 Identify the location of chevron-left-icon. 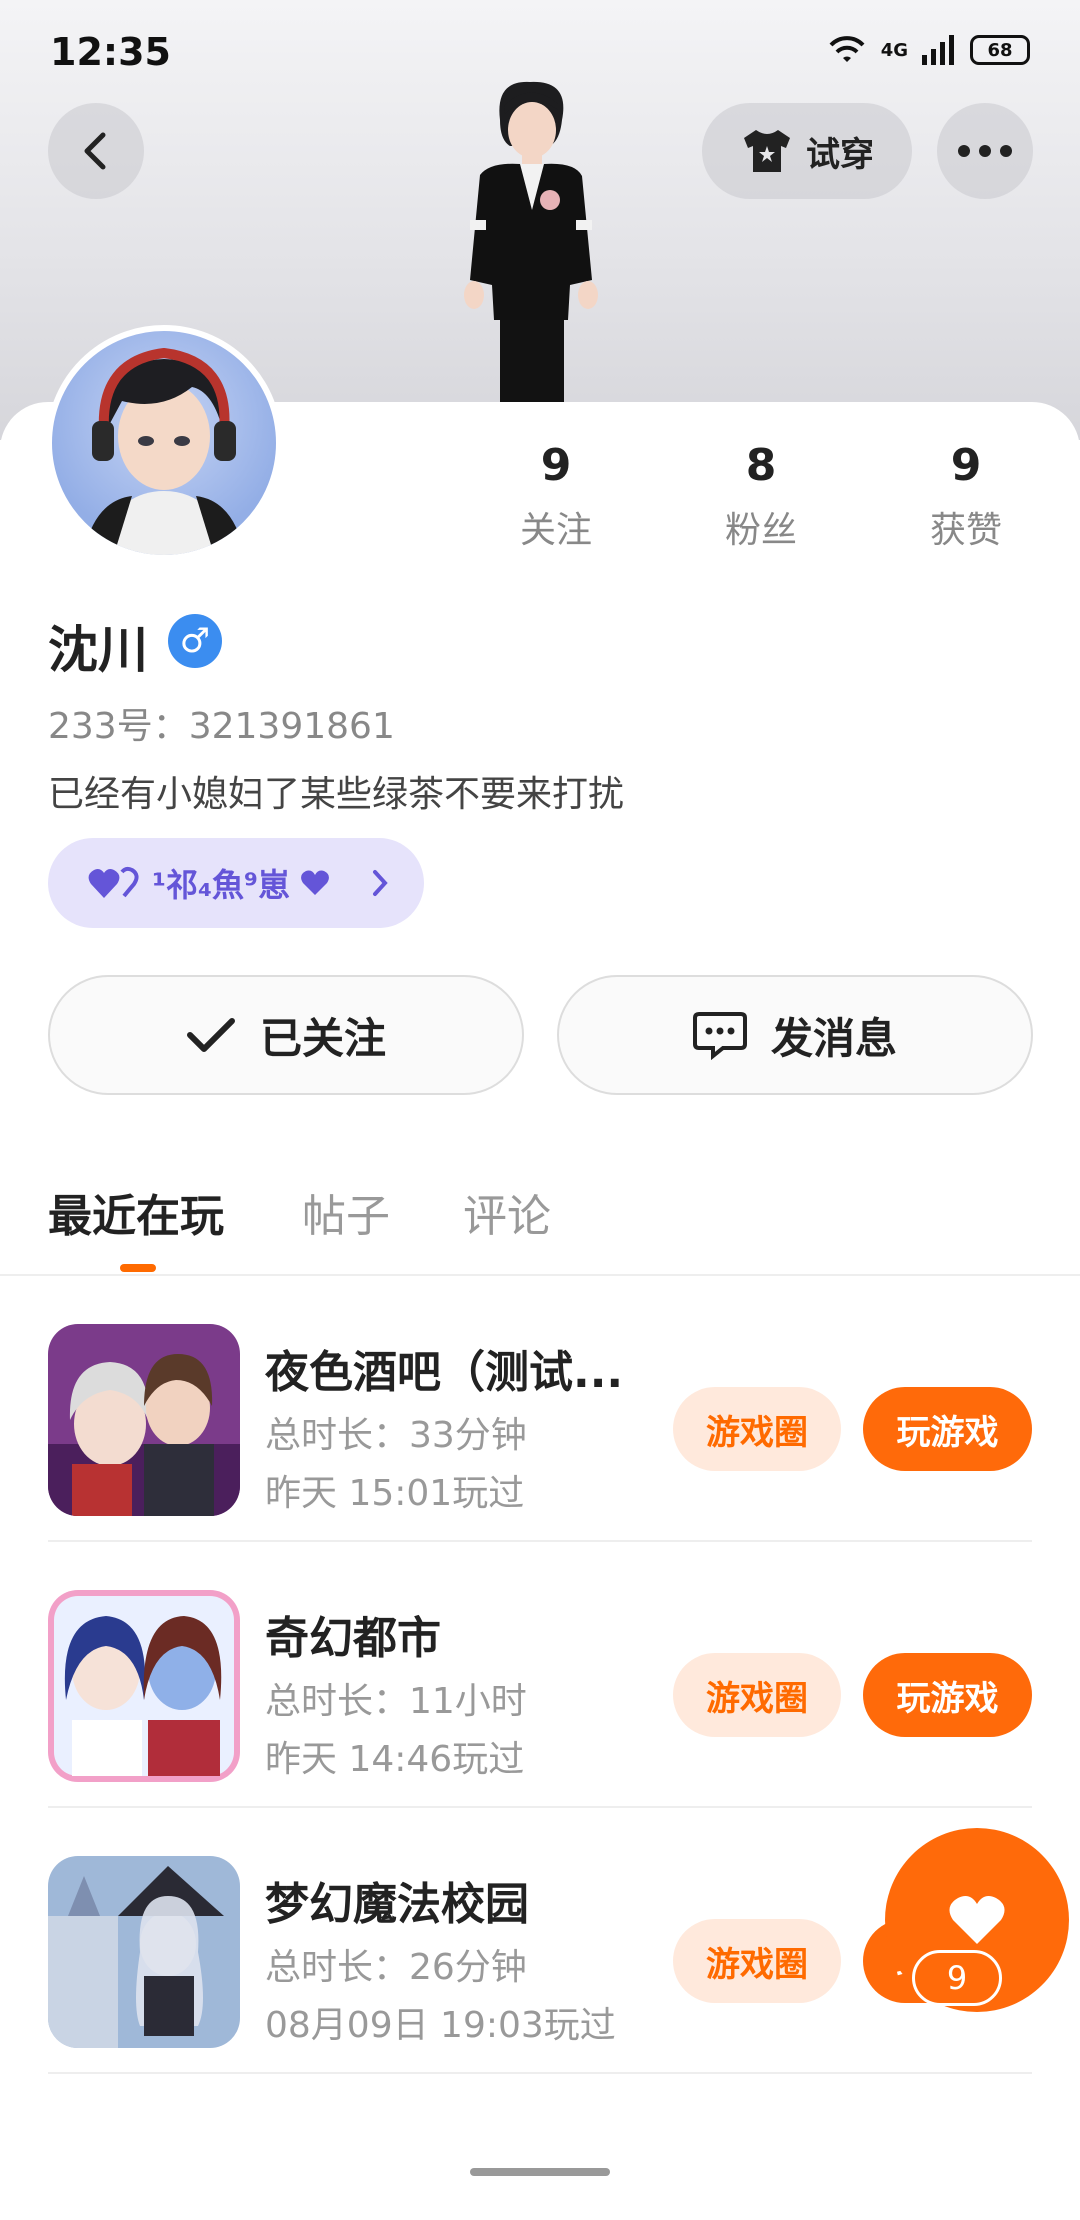
(95, 151).